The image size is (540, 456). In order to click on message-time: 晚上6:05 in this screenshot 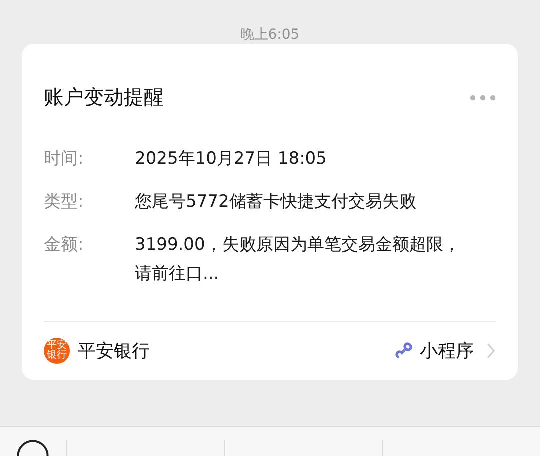, I will do `click(270, 35)`.